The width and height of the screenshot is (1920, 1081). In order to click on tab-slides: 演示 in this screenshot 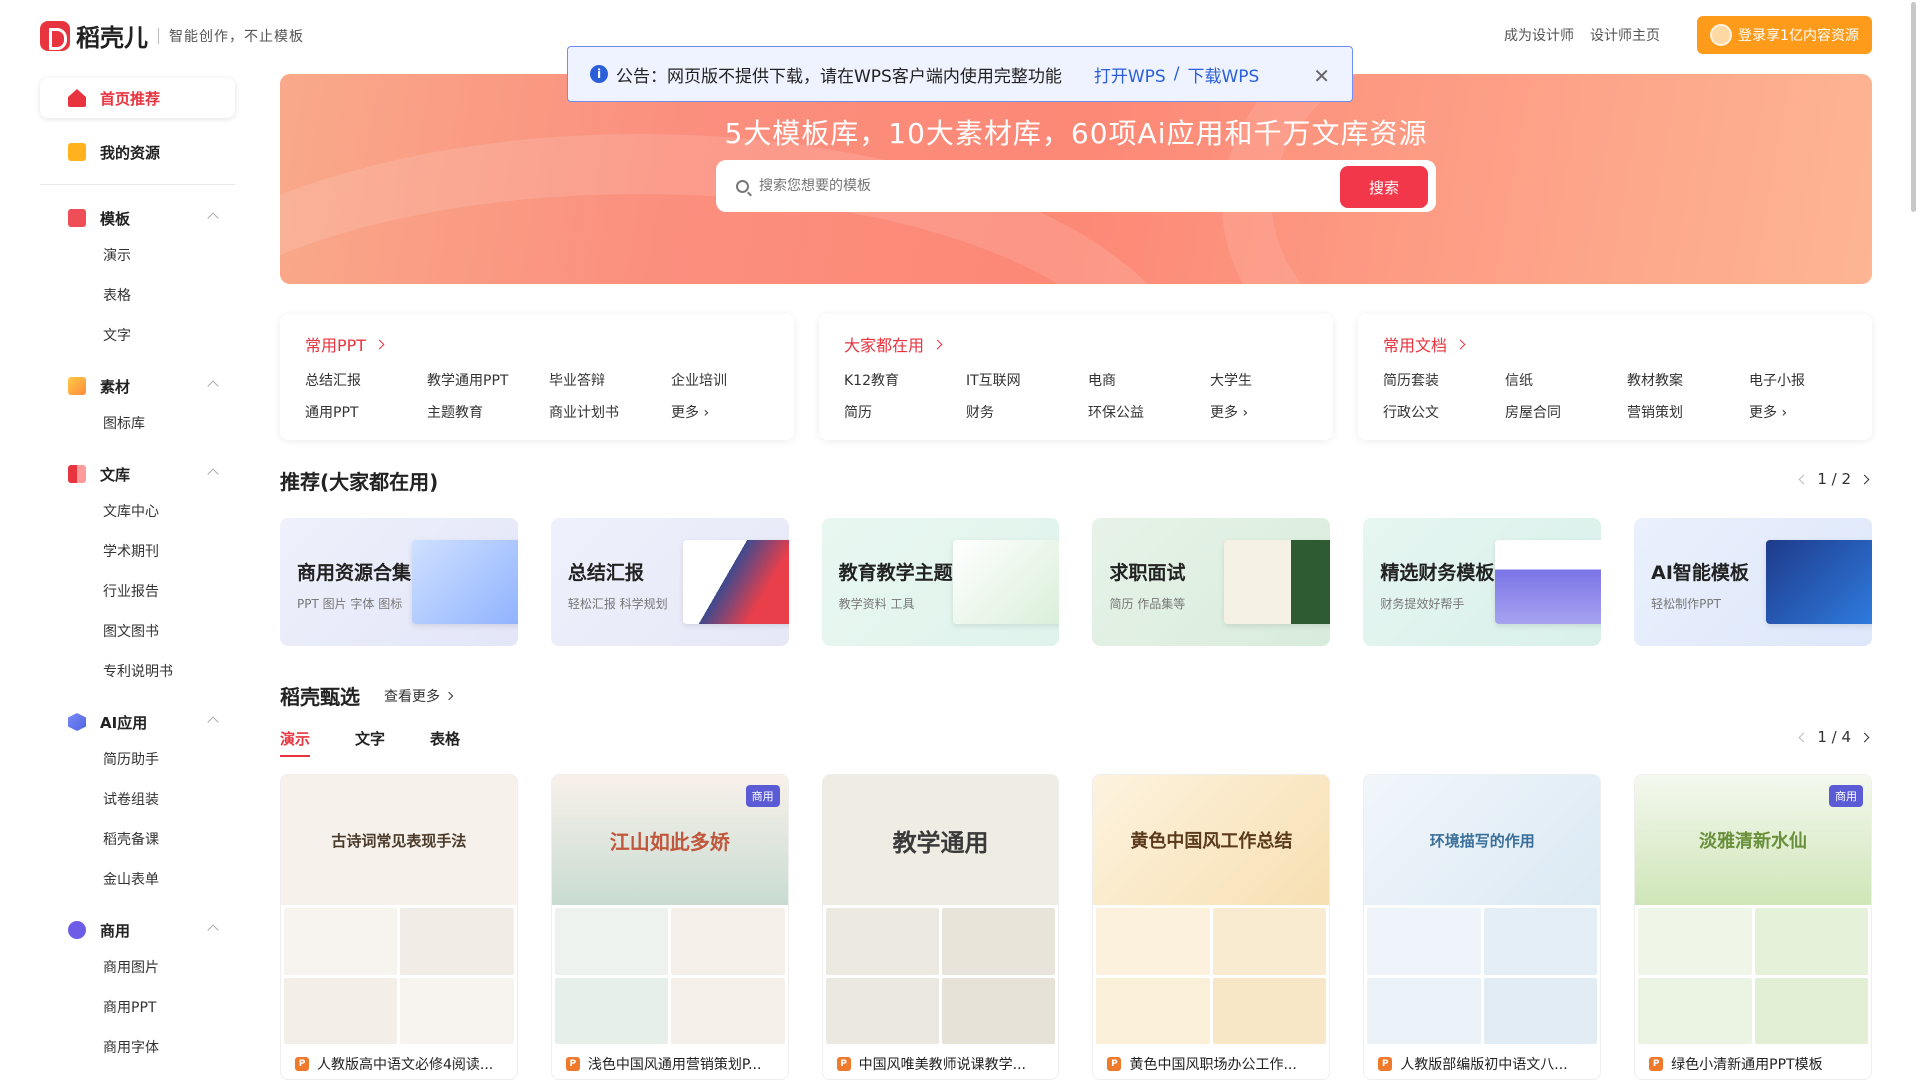, I will do `click(295, 742)`.